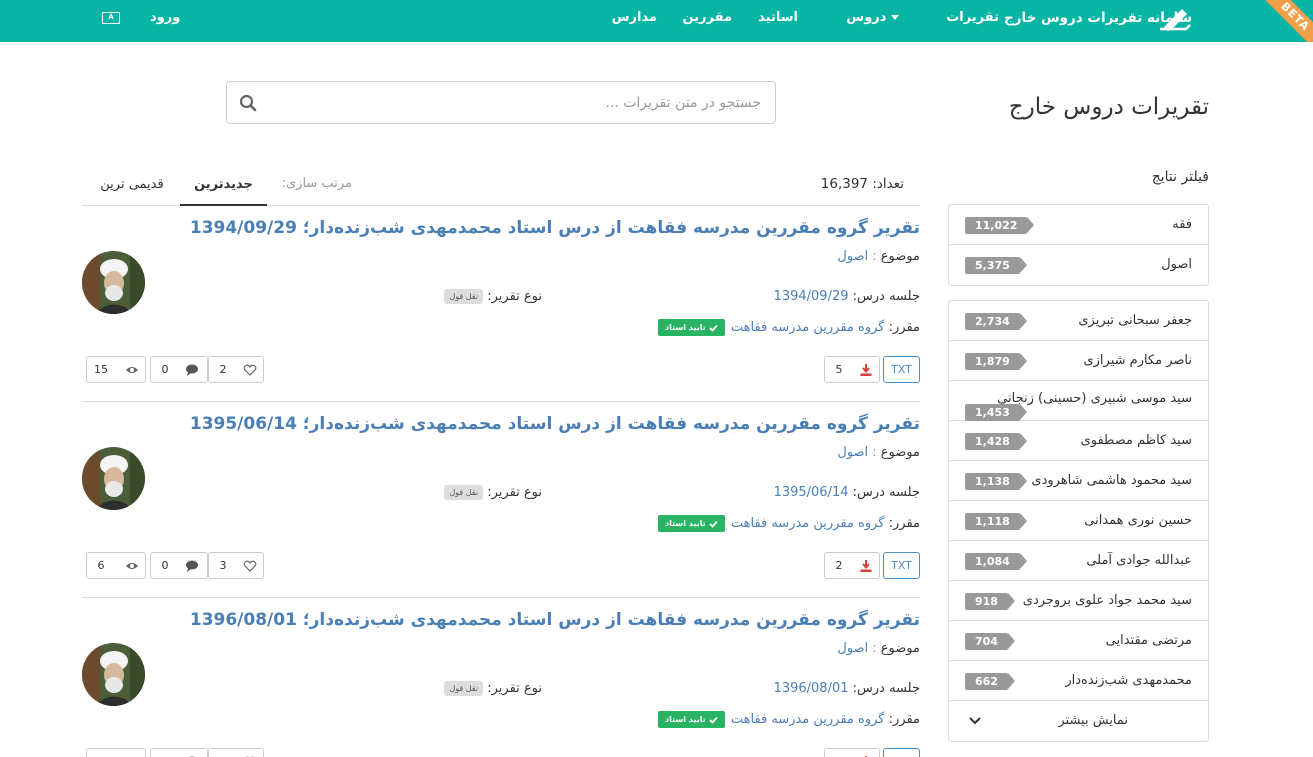 The height and width of the screenshot is (757, 1313). Describe the element at coordinates (101, 565) in the screenshot. I see `views-count: 6` at that location.